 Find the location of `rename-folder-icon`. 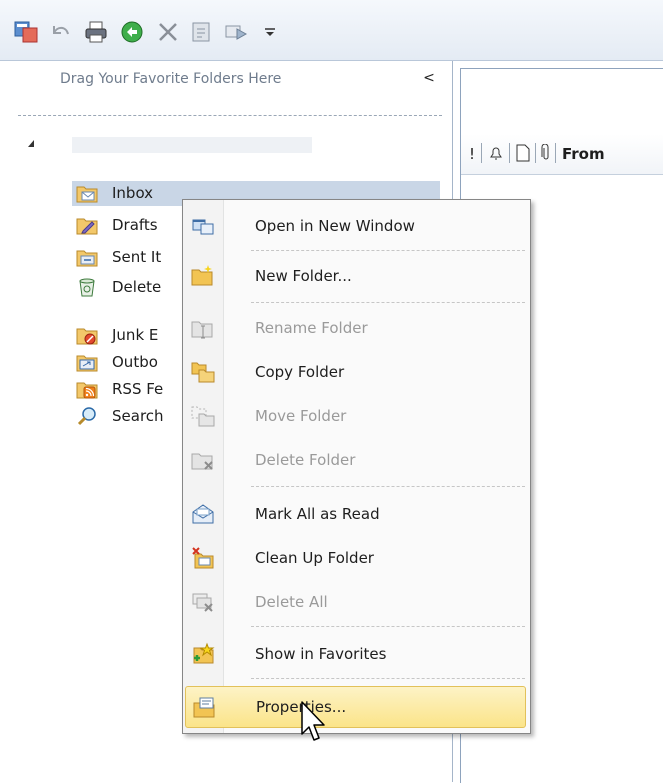

rename-folder-icon is located at coordinates (202, 330).